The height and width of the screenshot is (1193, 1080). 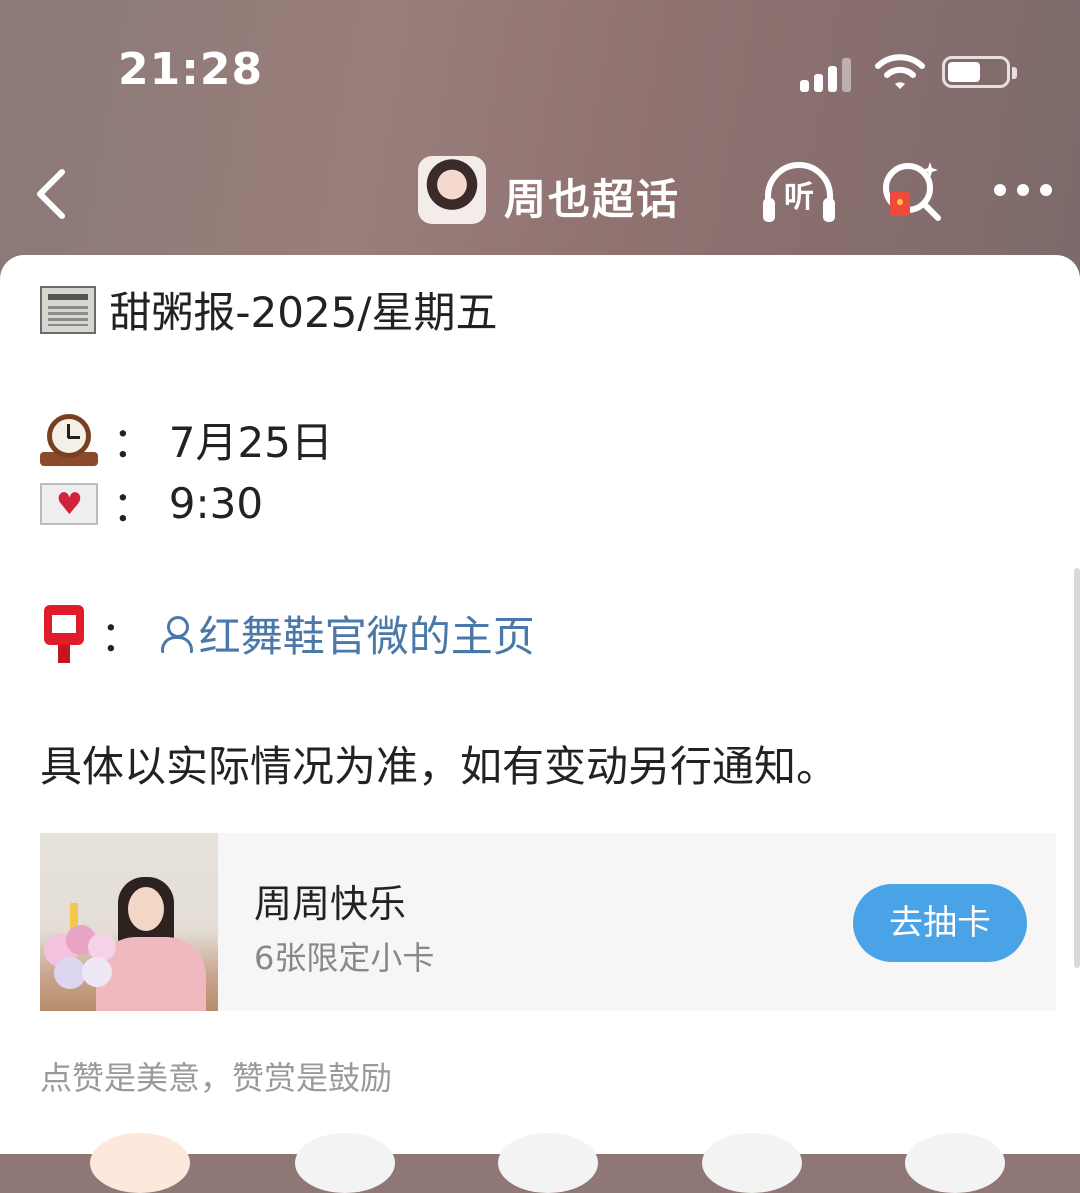 I want to click on listen-button: 听, so click(x=799, y=193).